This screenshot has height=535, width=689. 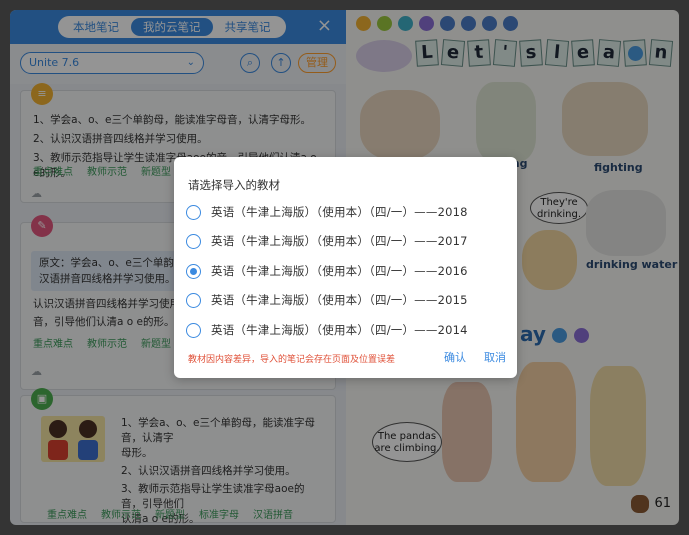 I want to click on radio-button-selected, so click(x=193, y=271).